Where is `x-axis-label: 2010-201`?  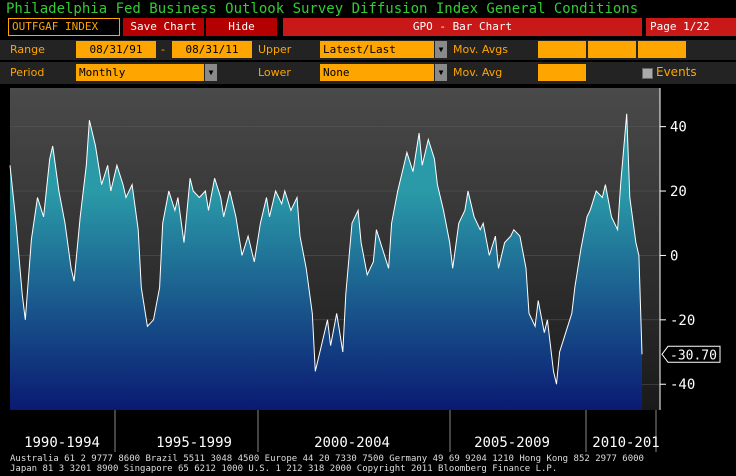
x-axis-label: 2010-201 is located at coordinates (625, 443).